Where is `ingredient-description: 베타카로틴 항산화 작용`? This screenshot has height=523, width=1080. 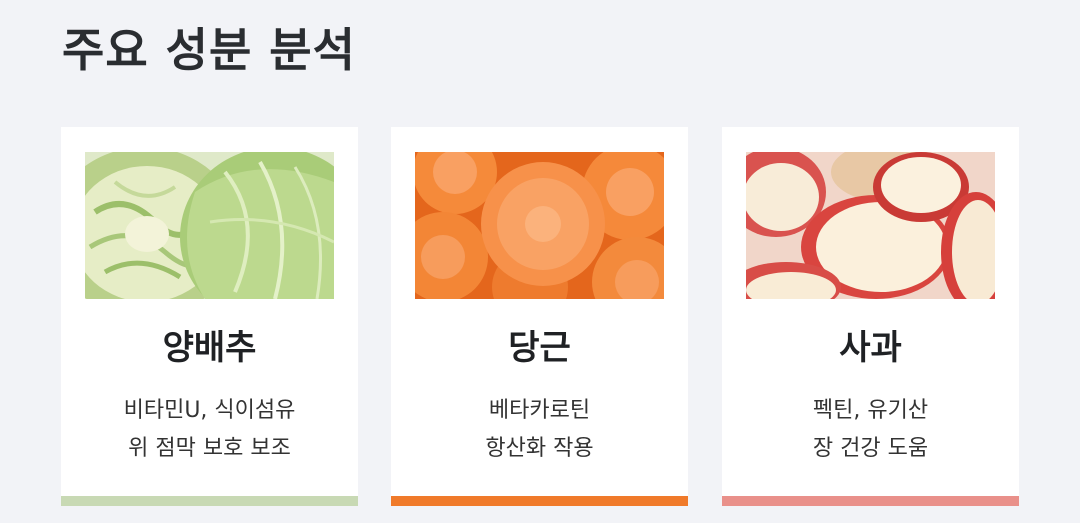
ingredient-description: 베타카로틴 항산화 작용 is located at coordinates (539, 430).